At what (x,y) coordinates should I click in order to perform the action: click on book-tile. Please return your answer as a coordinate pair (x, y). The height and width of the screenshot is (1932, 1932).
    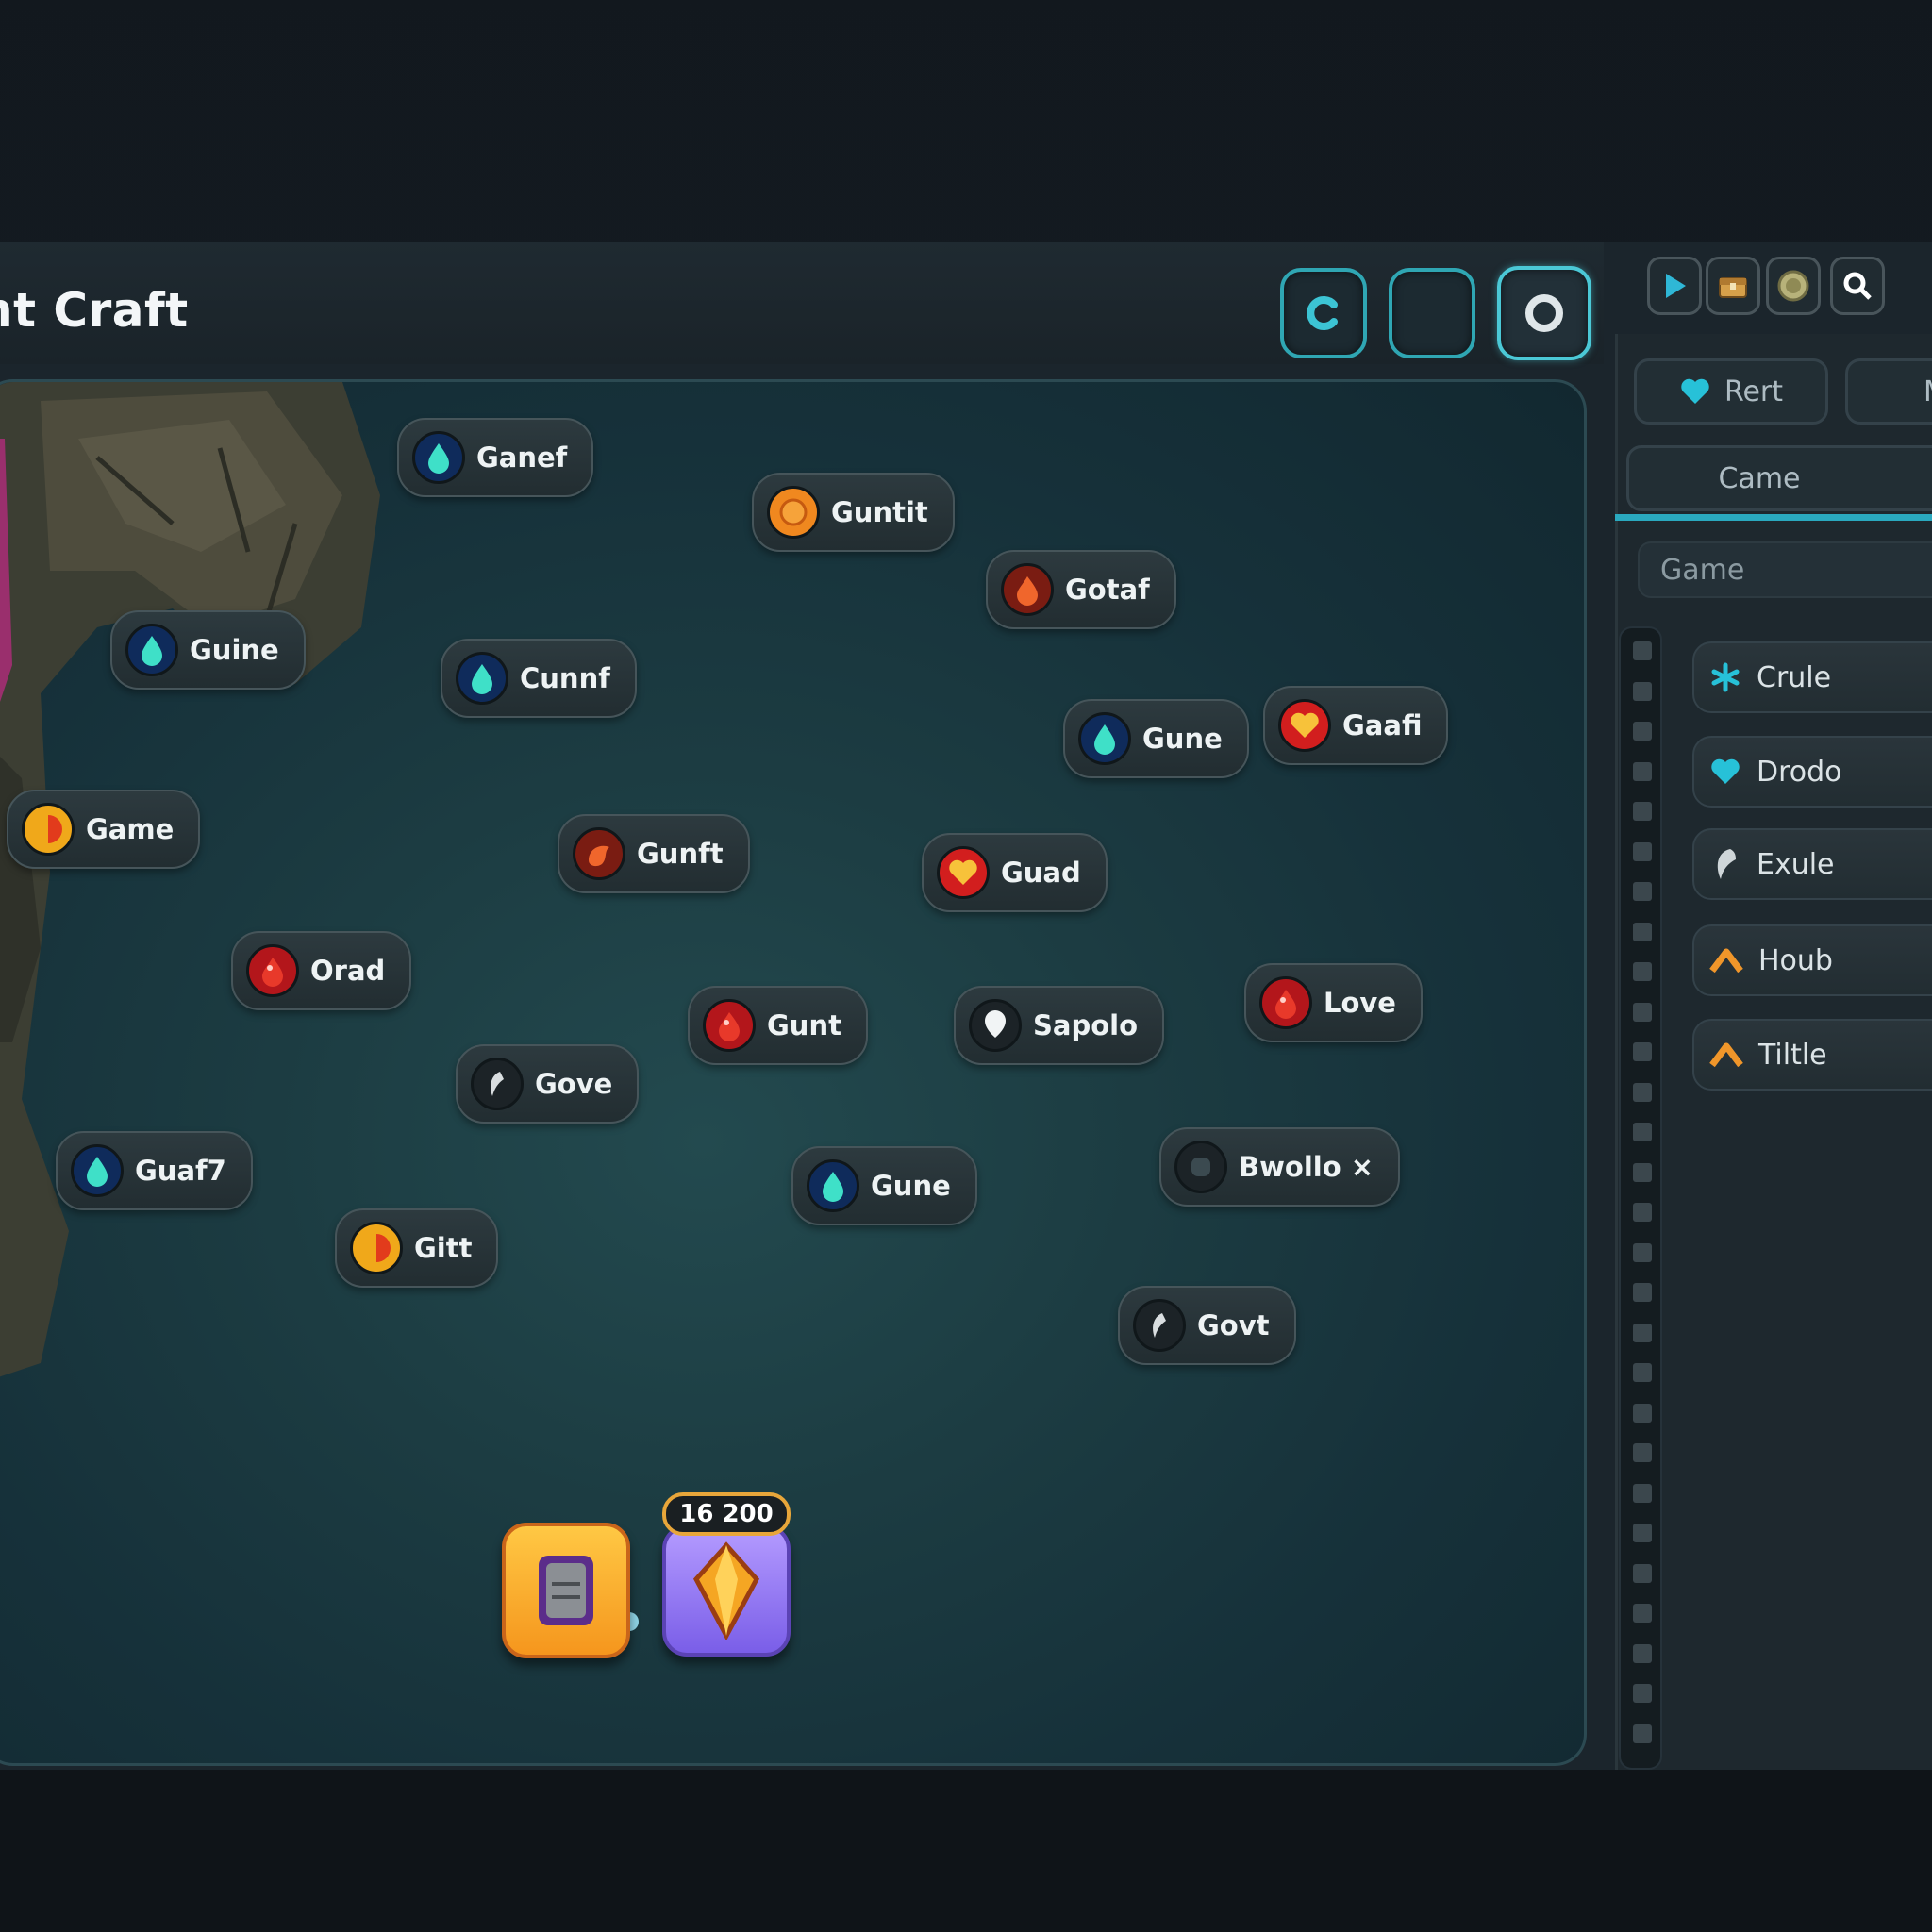
    Looking at the image, I should click on (566, 1591).